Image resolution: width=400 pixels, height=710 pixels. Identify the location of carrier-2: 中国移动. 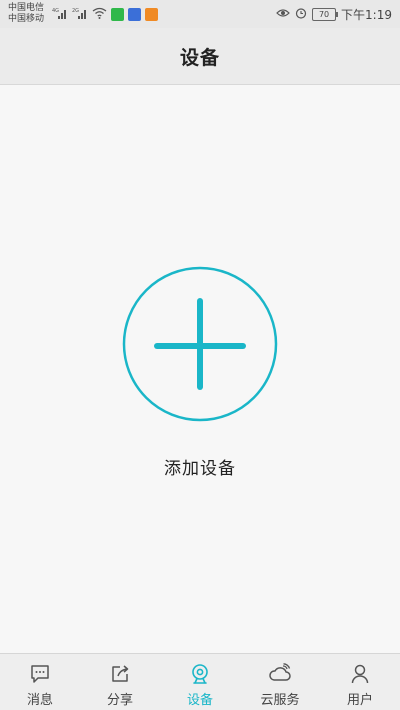
(26, 19).